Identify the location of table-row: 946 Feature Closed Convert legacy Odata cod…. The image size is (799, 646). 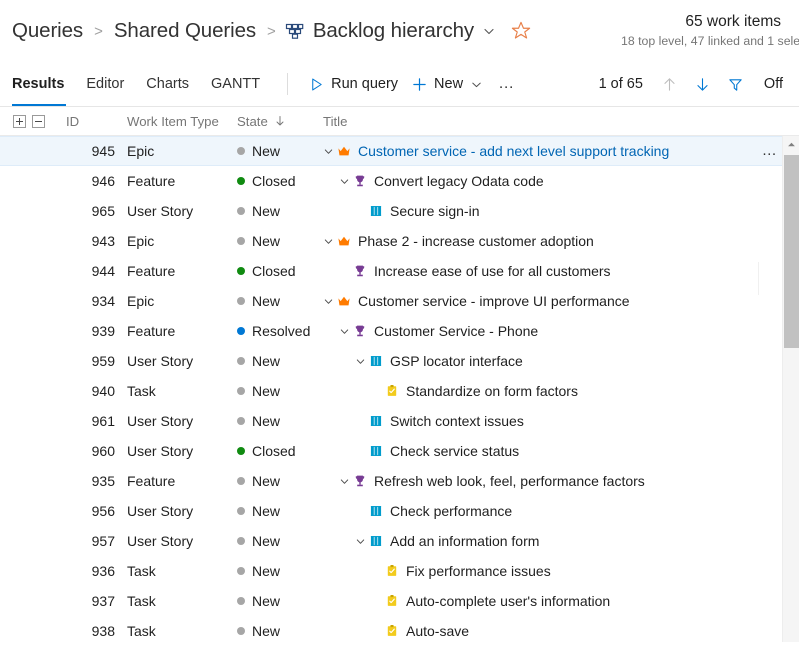
(399, 181).